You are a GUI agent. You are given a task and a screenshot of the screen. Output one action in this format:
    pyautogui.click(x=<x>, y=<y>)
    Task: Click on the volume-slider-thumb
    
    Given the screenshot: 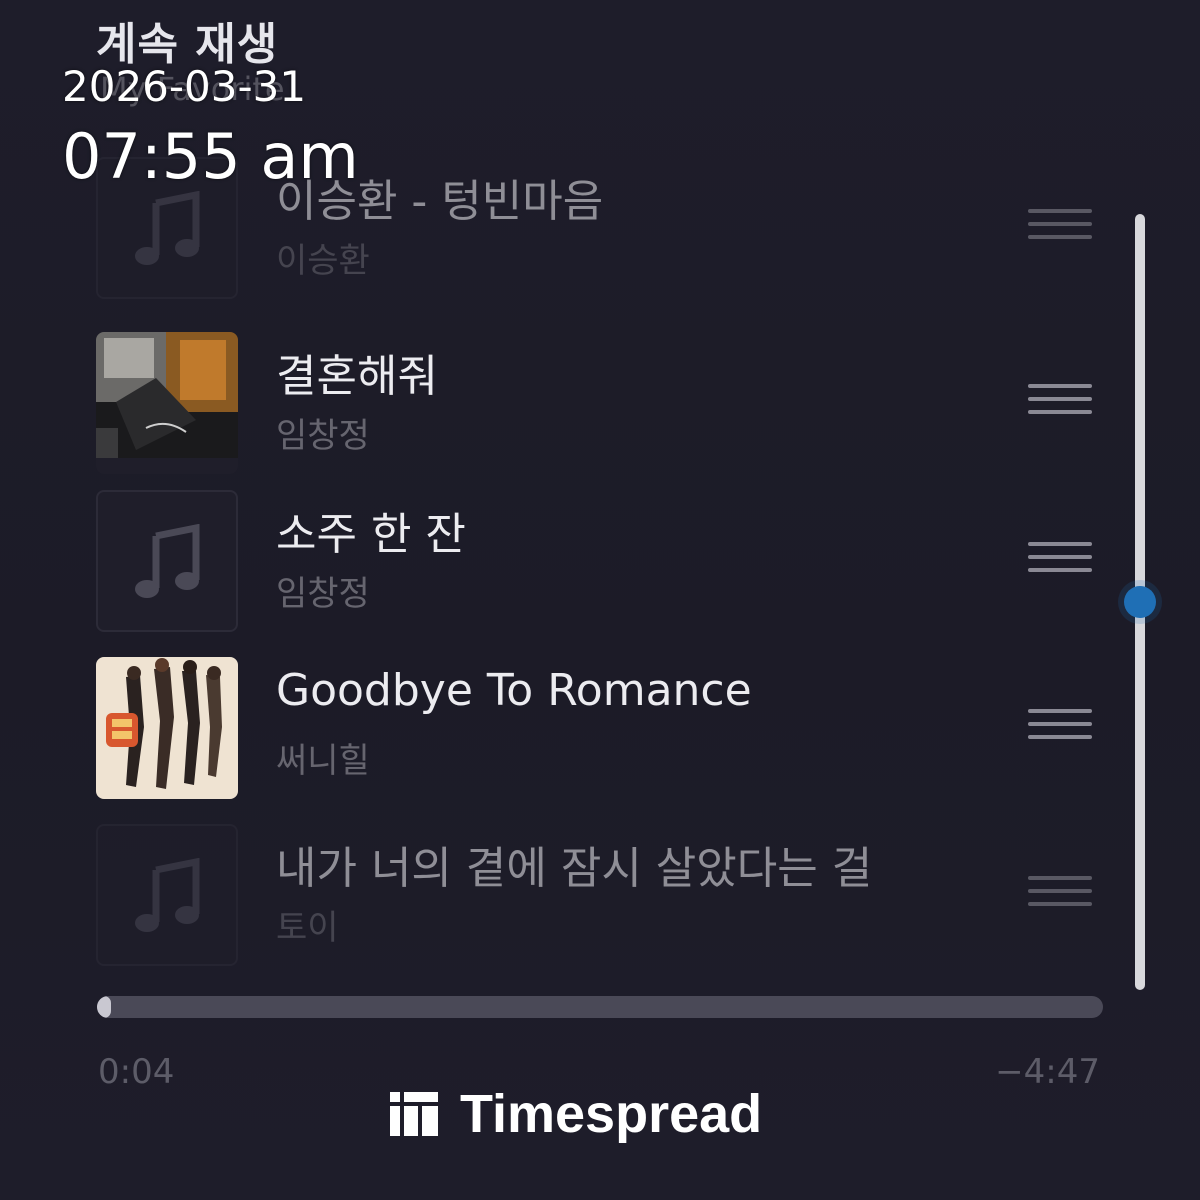 What is the action you would take?
    pyautogui.click(x=1140, y=602)
    